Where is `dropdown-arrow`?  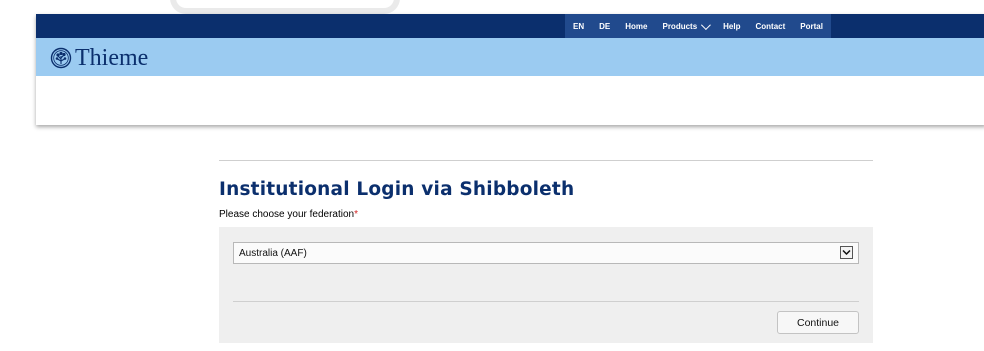
dropdown-arrow is located at coordinates (846, 252).